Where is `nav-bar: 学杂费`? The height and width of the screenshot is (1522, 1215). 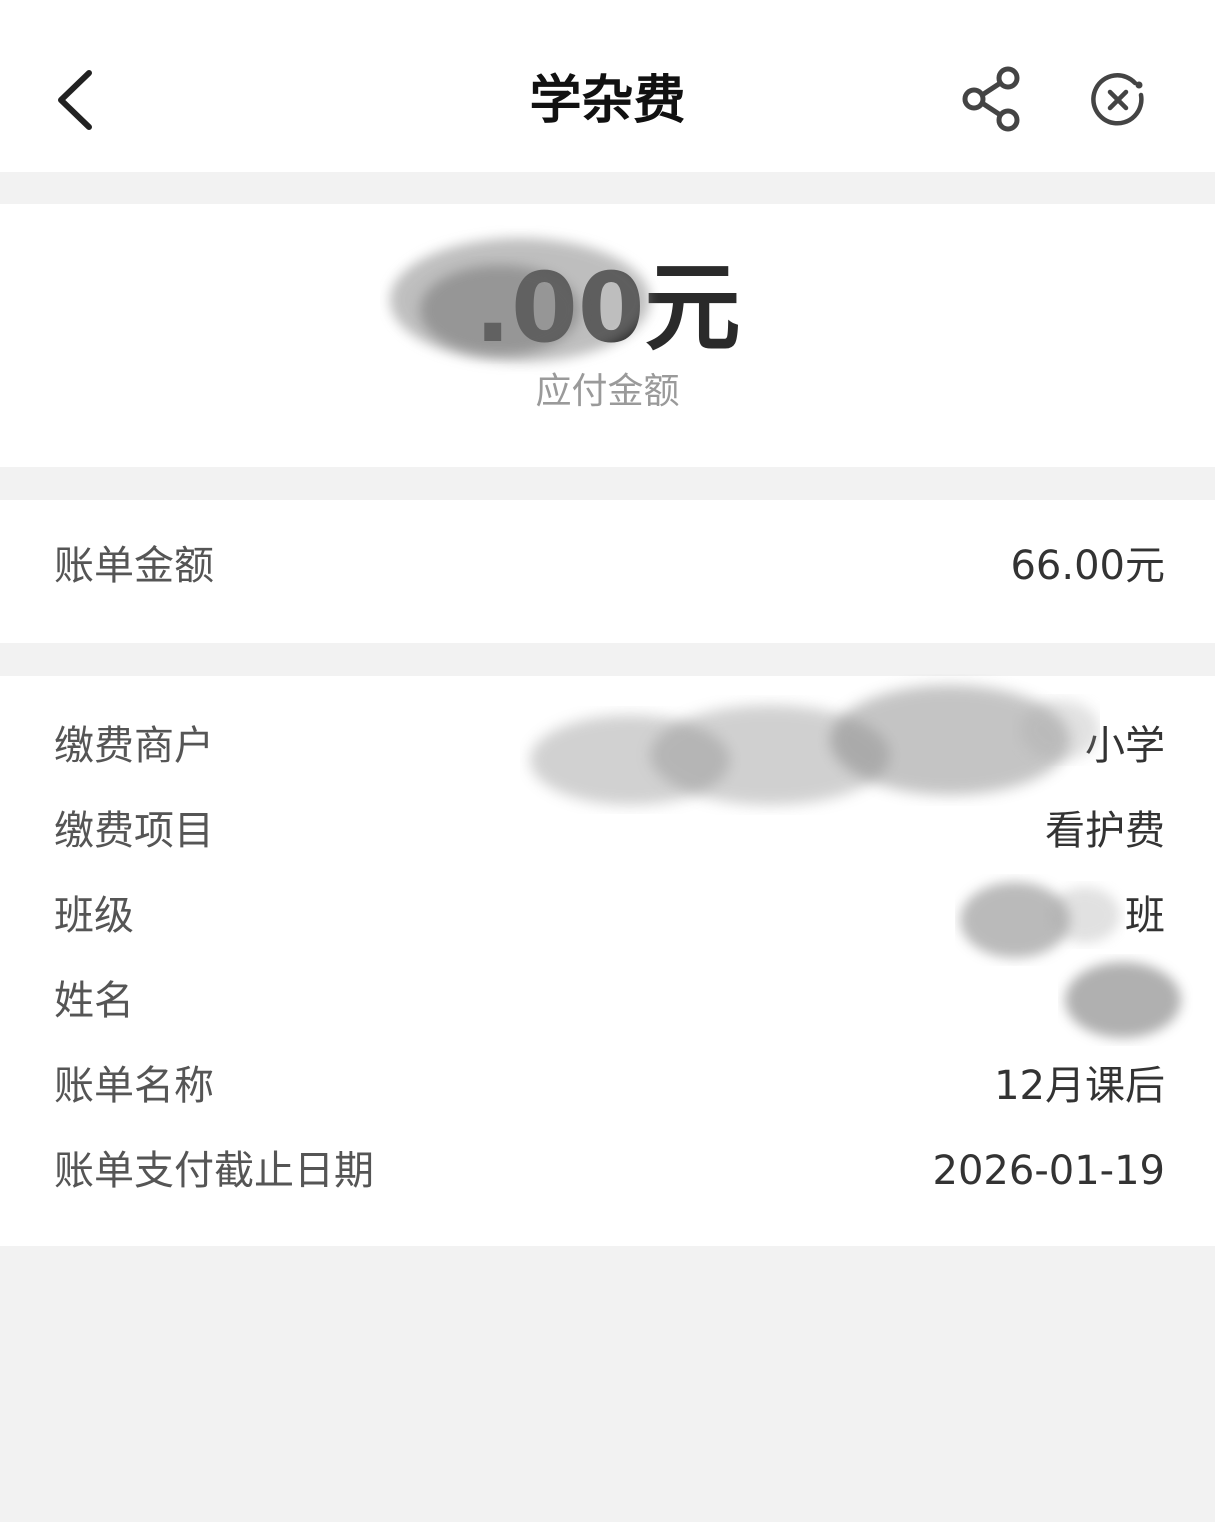 nav-bar: 学杂费 is located at coordinates (607, 86).